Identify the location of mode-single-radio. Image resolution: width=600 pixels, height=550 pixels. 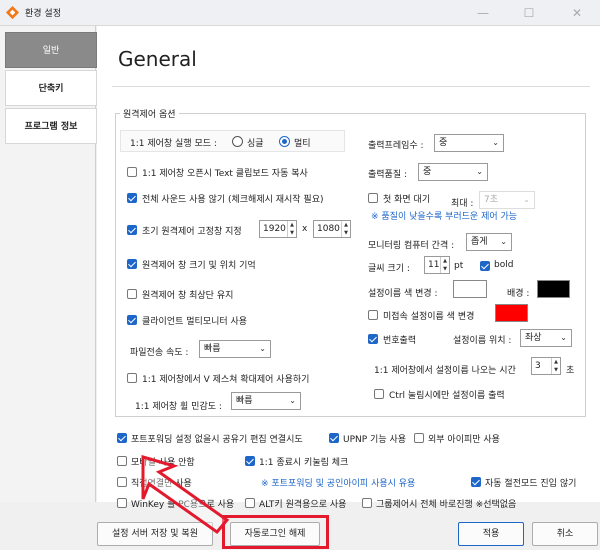
(237, 141).